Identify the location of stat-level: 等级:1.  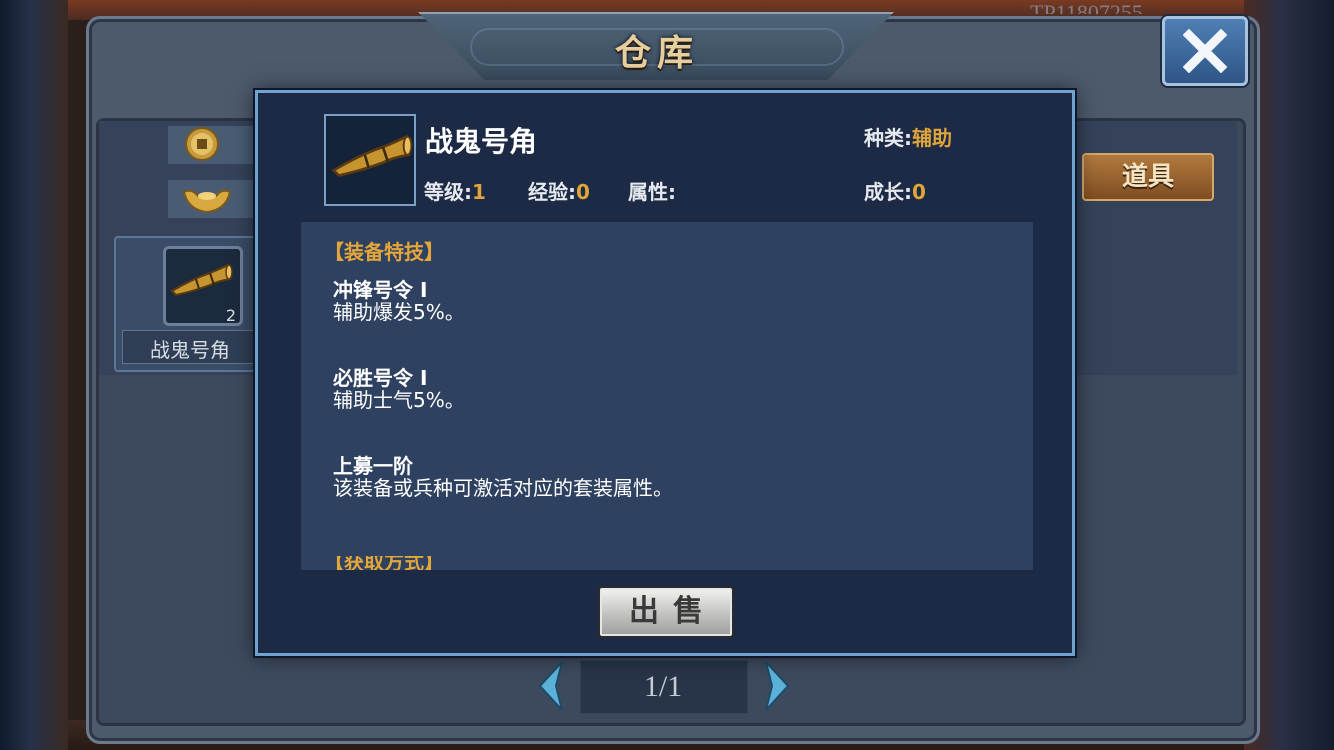
(455, 190).